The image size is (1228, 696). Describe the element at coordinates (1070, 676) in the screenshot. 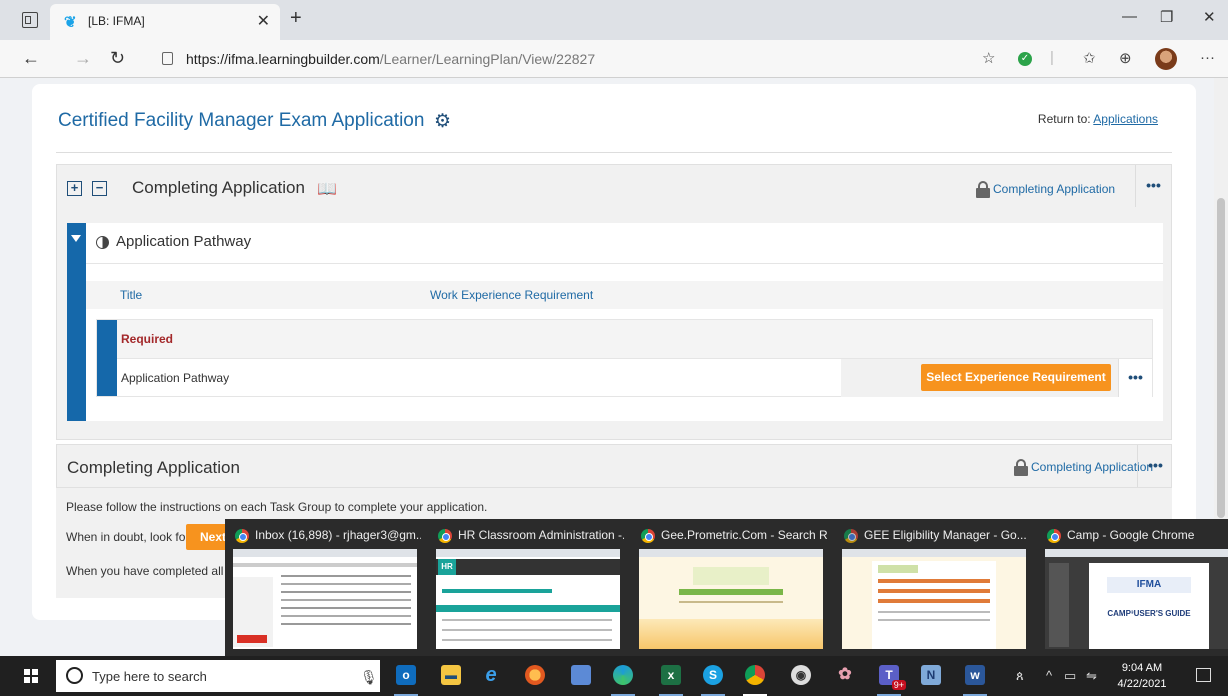

I see `battery-icon: ▭` at that location.